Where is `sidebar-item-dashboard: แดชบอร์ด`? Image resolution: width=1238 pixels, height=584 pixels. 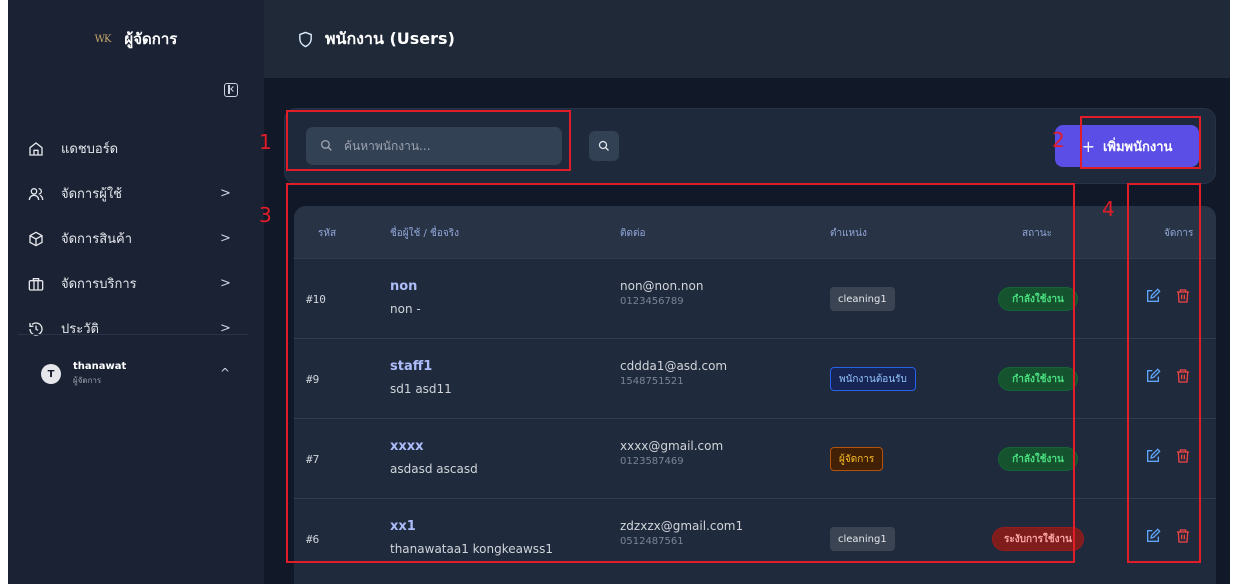
sidebar-item-dashboard: แดชบอร์ด is located at coordinates (136, 148).